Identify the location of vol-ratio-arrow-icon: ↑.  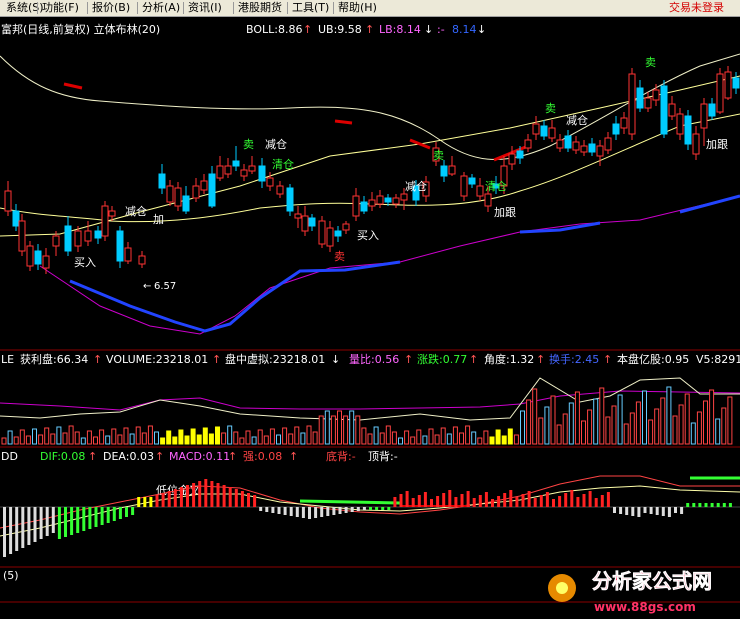
(408, 359).